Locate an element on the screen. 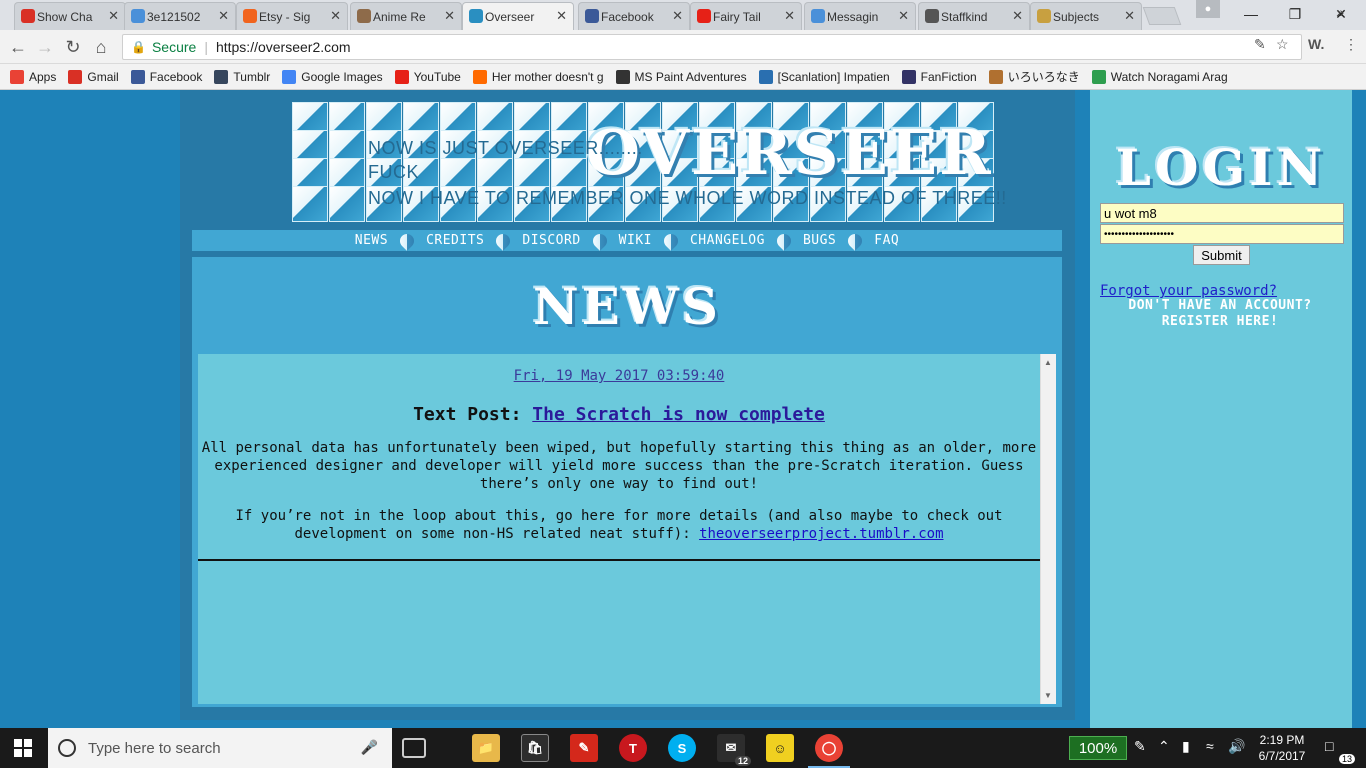 This screenshot has height=768, width=1366. paint-app-icon: ✎ is located at coordinates (584, 748).